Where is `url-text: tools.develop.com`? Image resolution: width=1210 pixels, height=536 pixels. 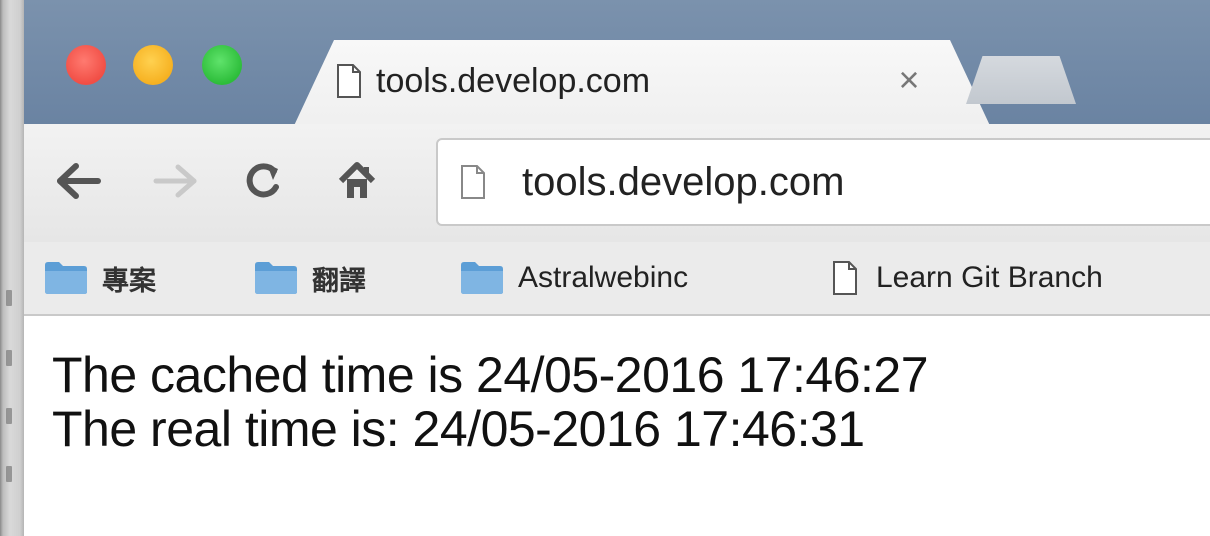 url-text: tools.develop.com is located at coordinates (683, 181).